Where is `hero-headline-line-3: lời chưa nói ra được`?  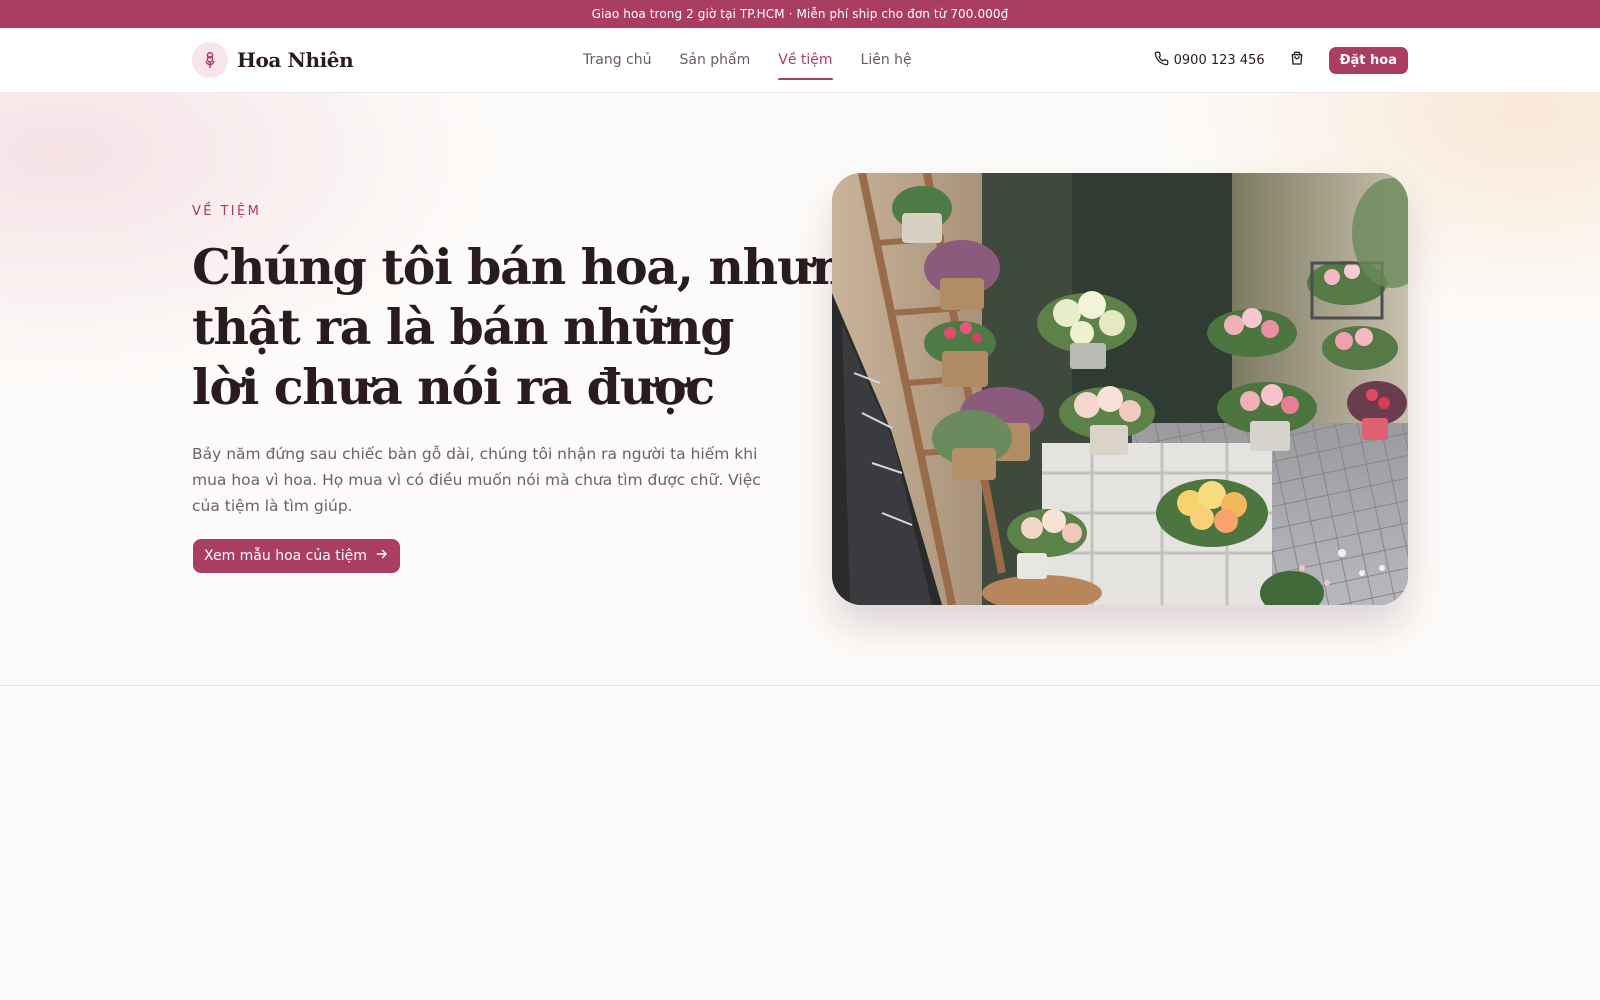 hero-headline-line-3: lời chưa nói ra được is located at coordinates (453, 387).